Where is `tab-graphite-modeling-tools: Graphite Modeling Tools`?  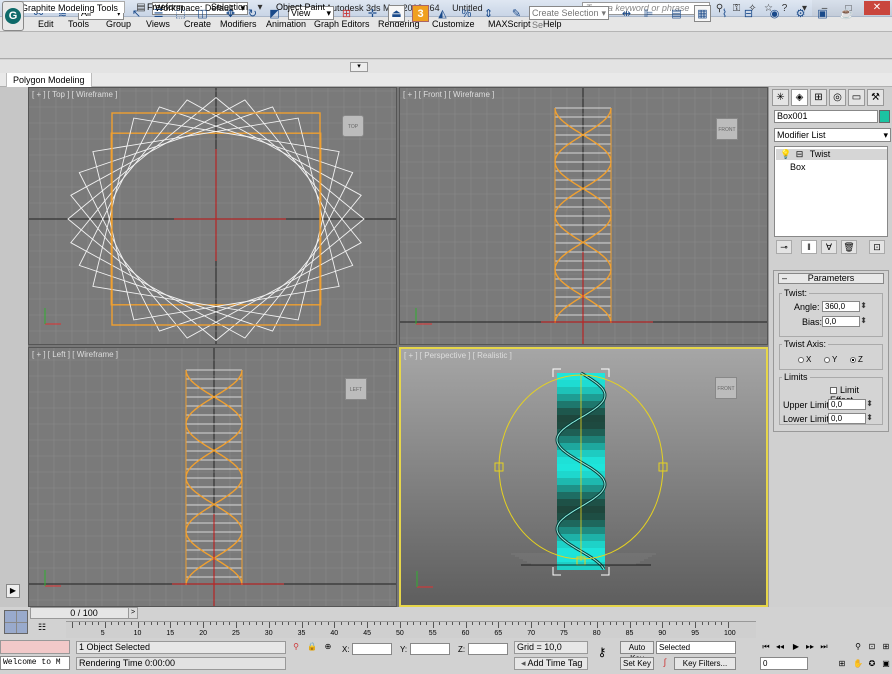
tab-graphite-modeling-tools: Graphite Modeling Tools is located at coordinates (69, 7).